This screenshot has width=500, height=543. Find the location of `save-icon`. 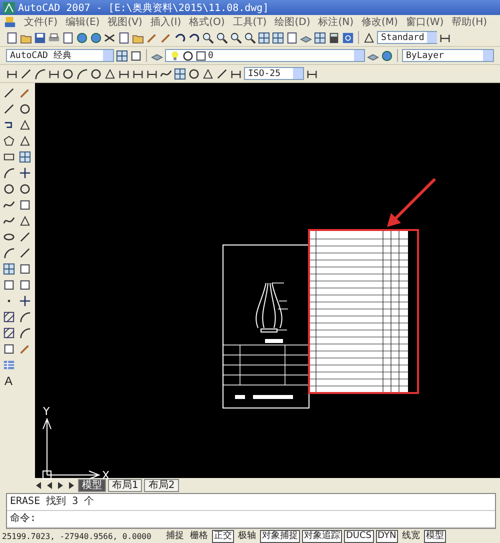

save-icon is located at coordinates (40, 38).